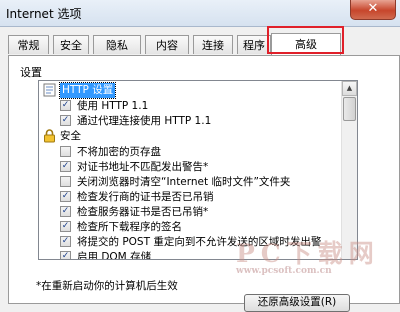 Image resolution: width=400 pixels, height=312 pixels. Describe the element at coordinates (87, 90) in the screenshot. I see `list-category-label: HTTP 设置` at that location.